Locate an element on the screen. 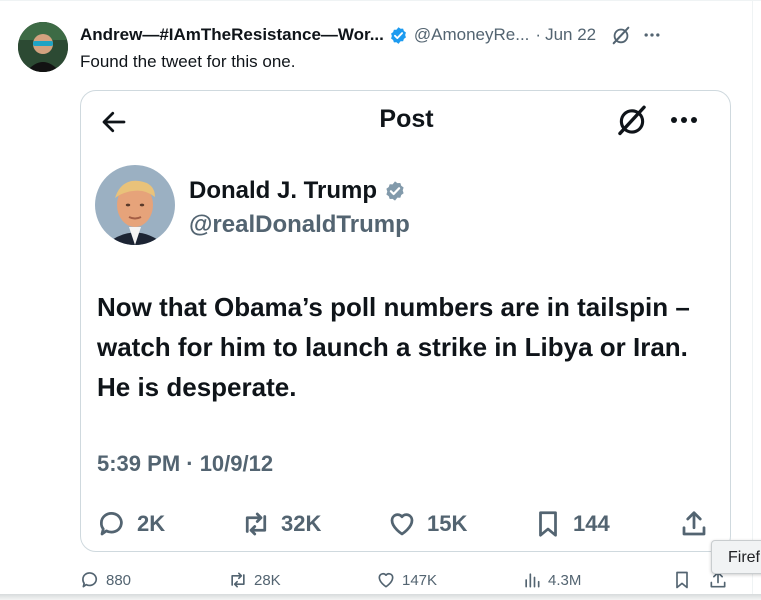  outer-reply-count: 880 is located at coordinates (119, 580).